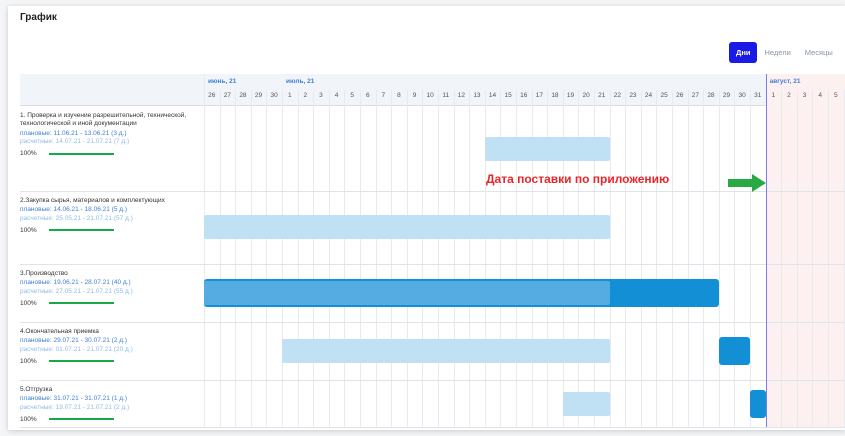  Describe the element at coordinates (524, 95) in the screenshot. I see `day-label: 16` at that location.